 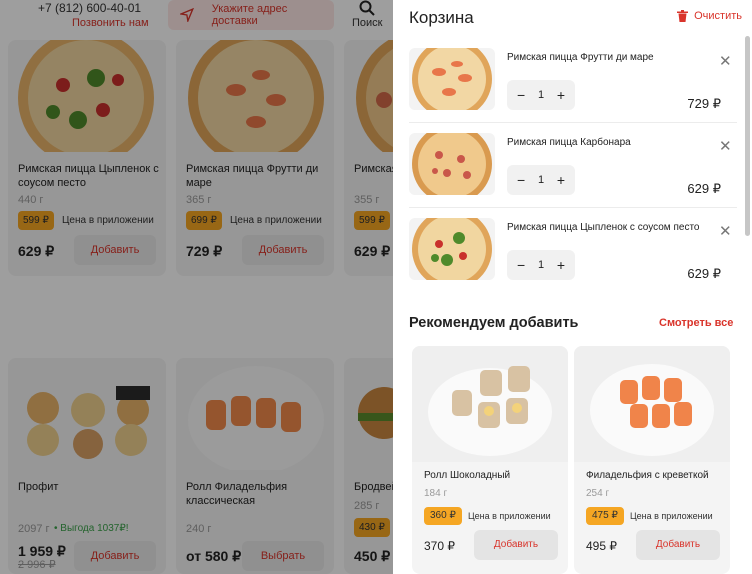 What do you see at coordinates (443, 516) in the screenshot?
I see `app-price-badge: 360 ₽` at bounding box center [443, 516].